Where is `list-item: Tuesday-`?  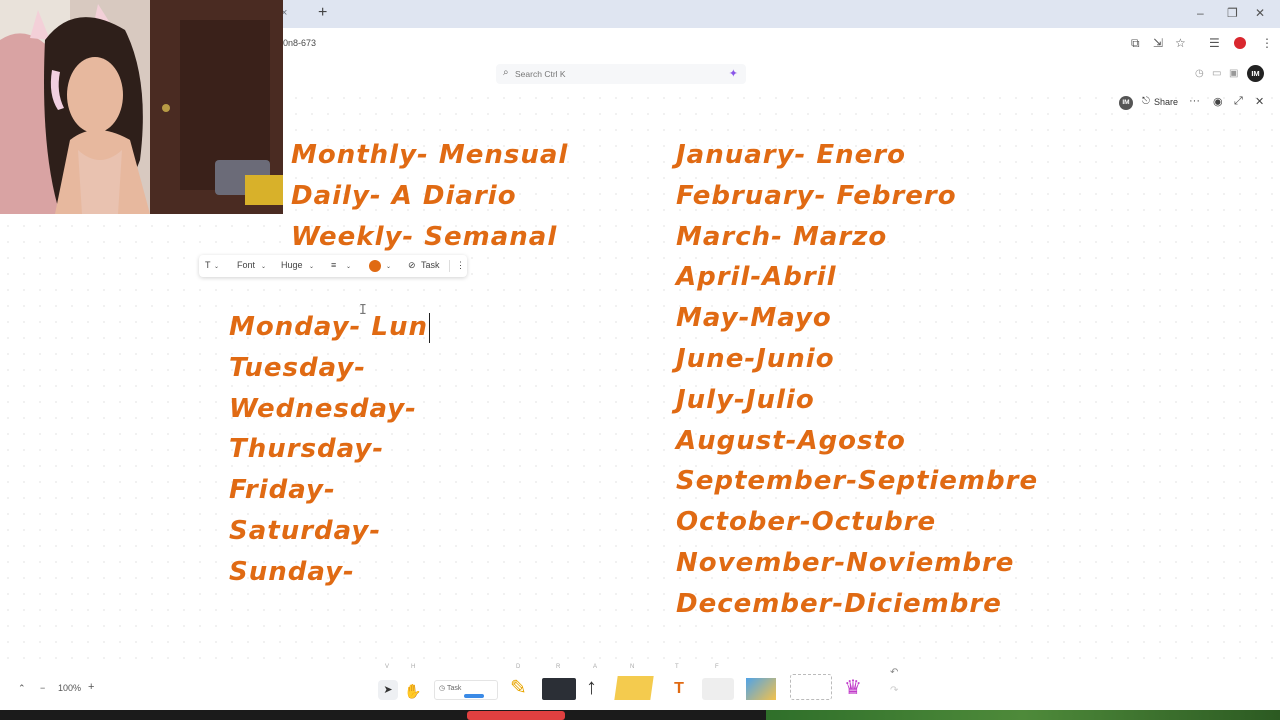
list-item: Tuesday- is located at coordinates (329, 368).